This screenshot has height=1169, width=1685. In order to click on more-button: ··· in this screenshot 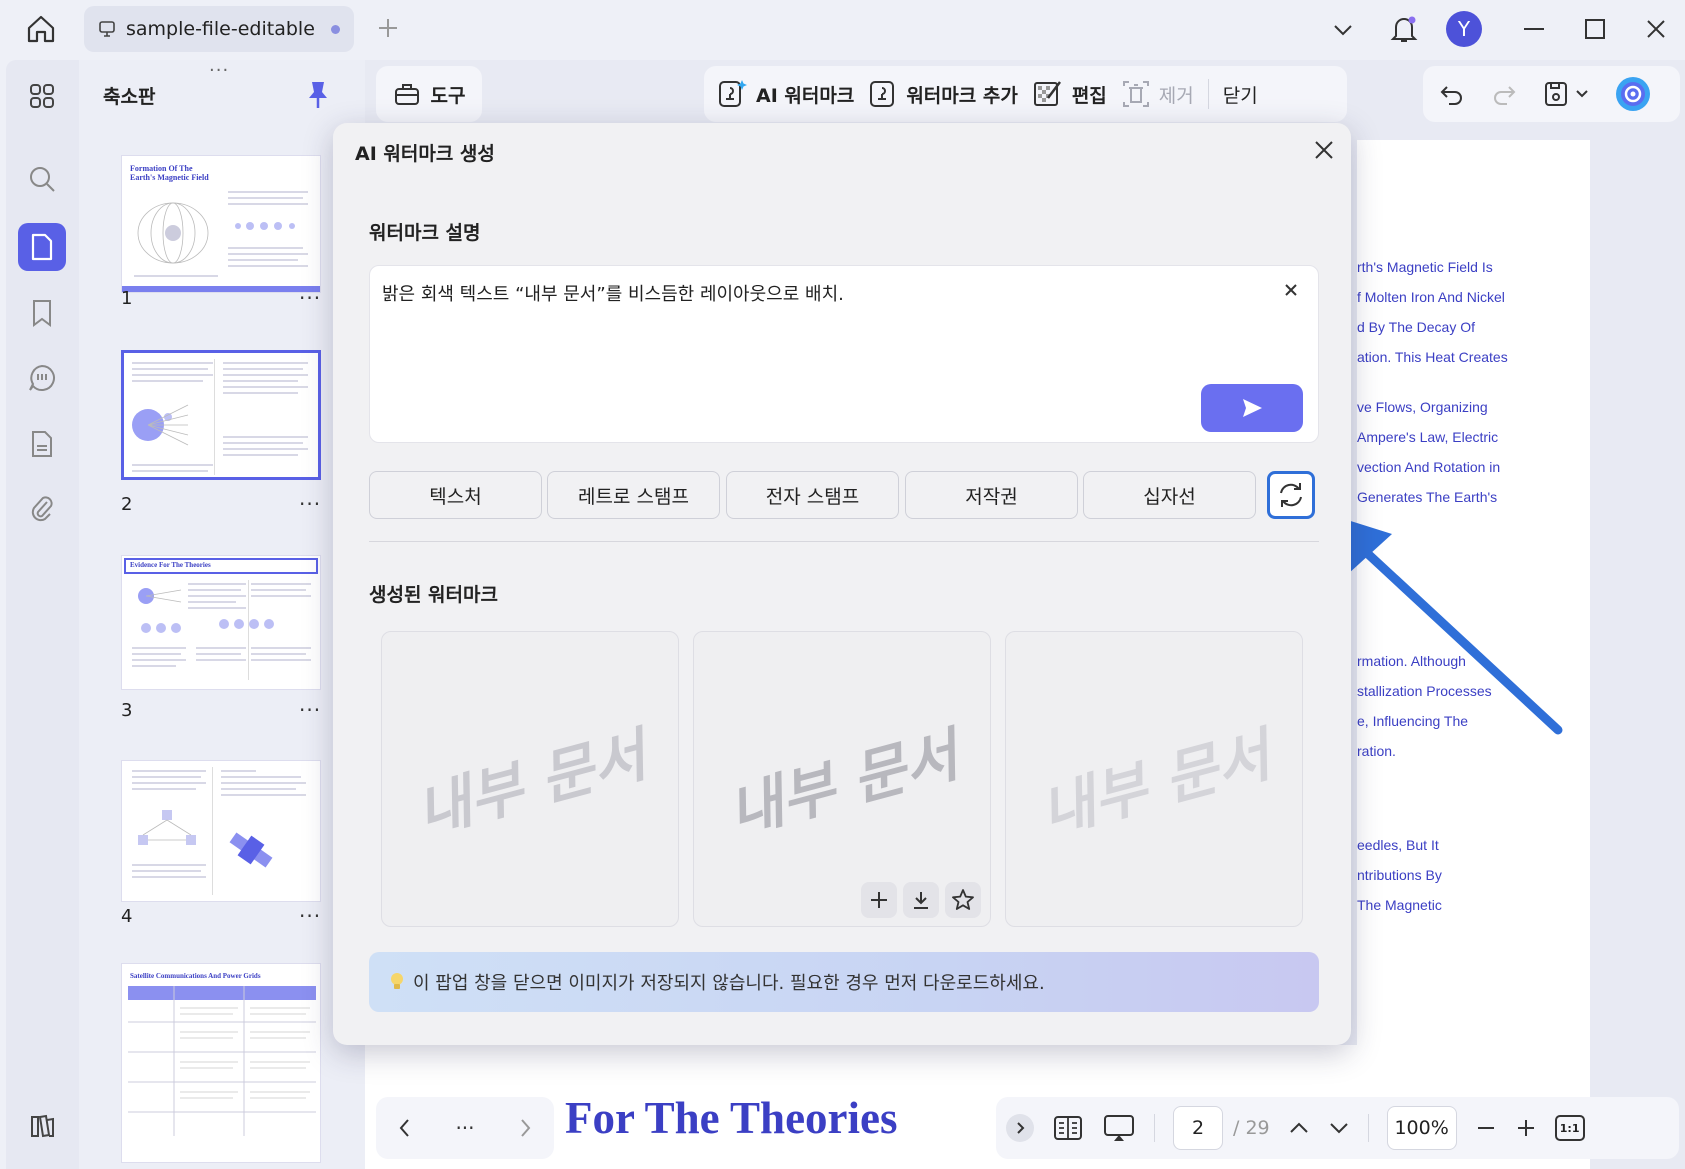, I will do `click(464, 1128)`.